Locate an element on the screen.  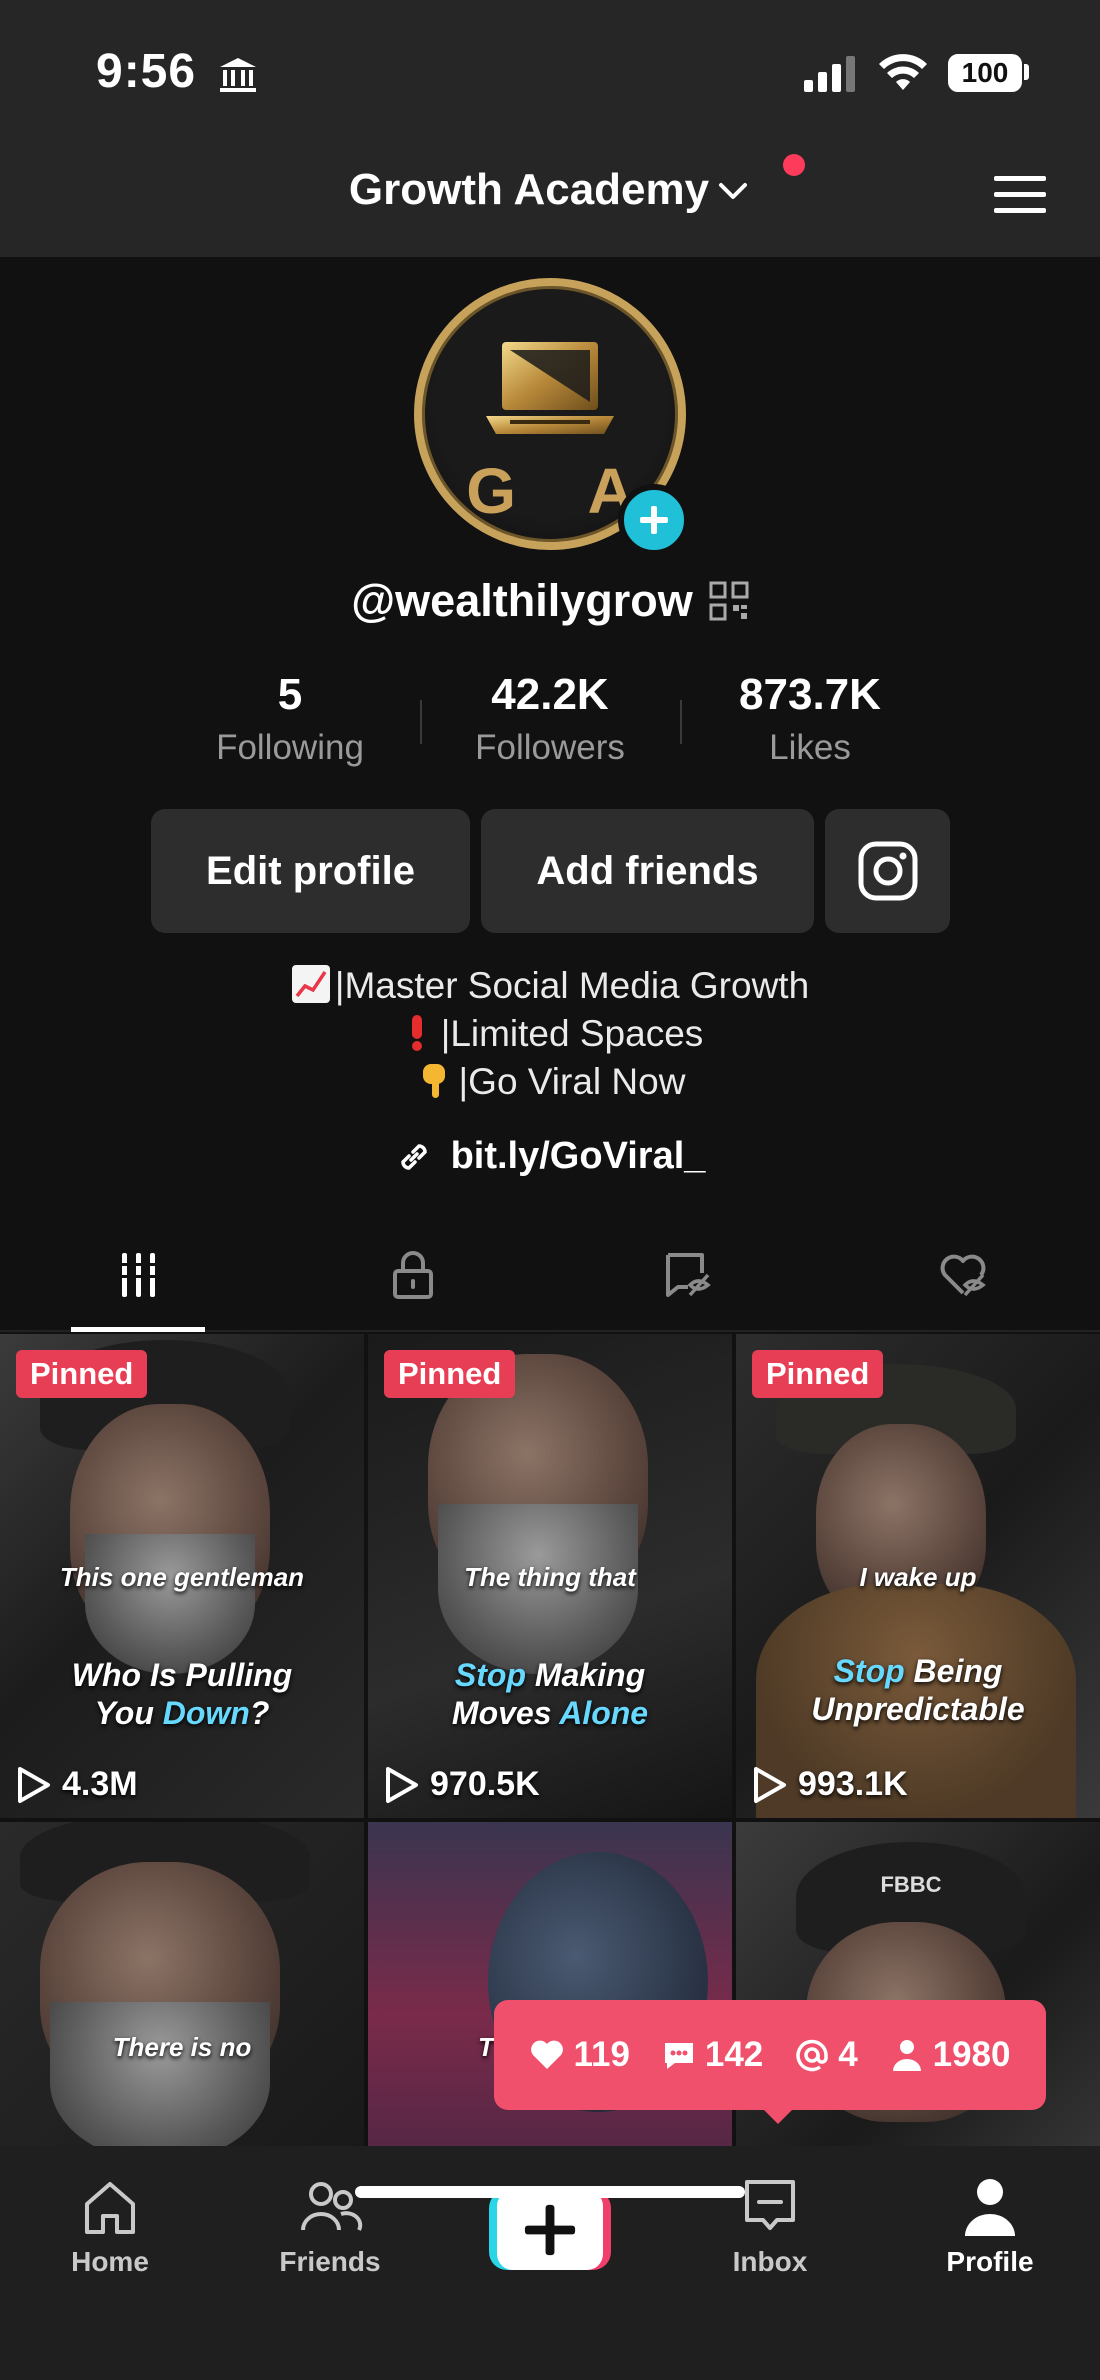
video-caption: Who Is Pulling You Down? is located at coordinates (182, 1694).